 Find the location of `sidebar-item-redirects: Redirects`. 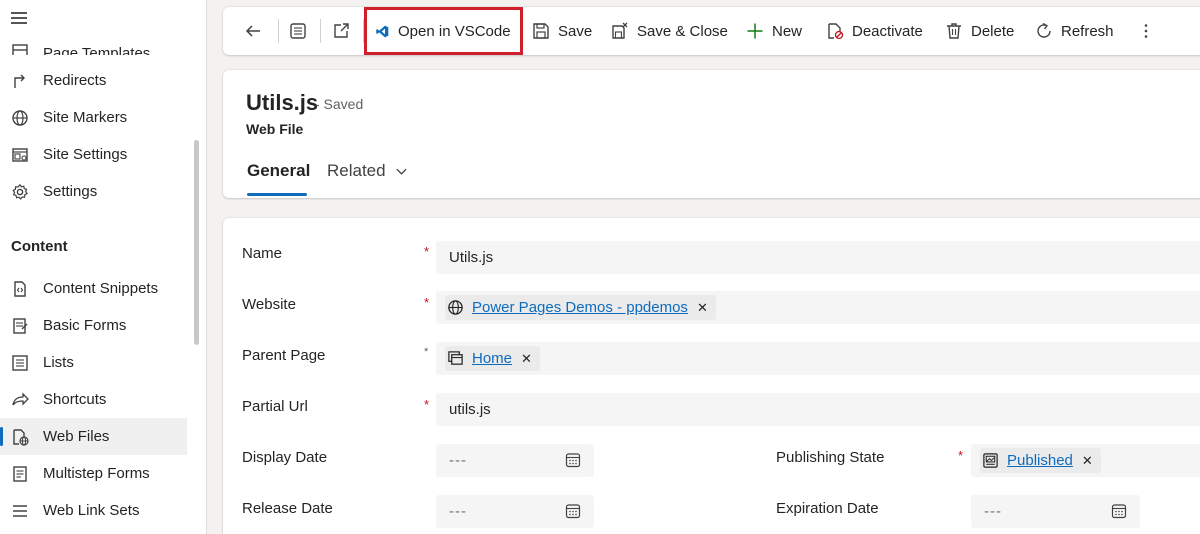

sidebar-item-redirects: Redirects is located at coordinates (93, 80).